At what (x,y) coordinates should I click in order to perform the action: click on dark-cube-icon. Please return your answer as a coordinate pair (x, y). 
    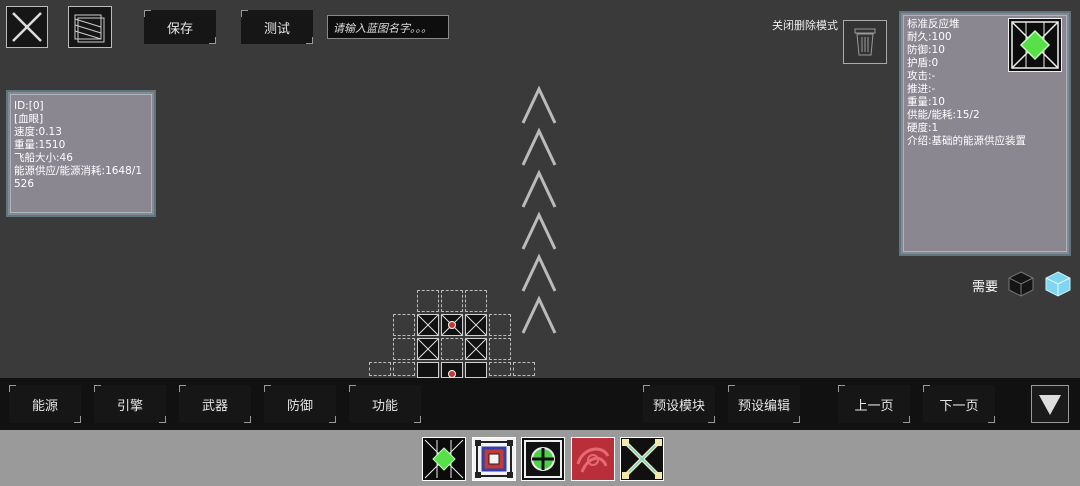
    Looking at the image, I should click on (1021, 284).